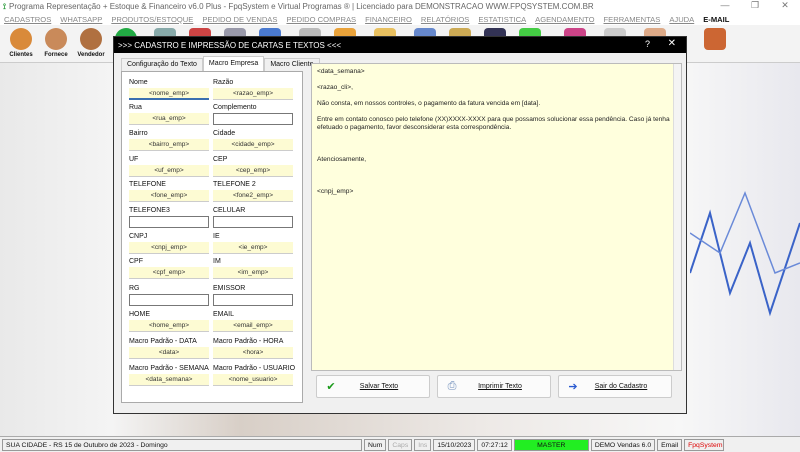  Describe the element at coordinates (253, 145) in the screenshot. I see `field-input: <cidade_emp>` at that location.